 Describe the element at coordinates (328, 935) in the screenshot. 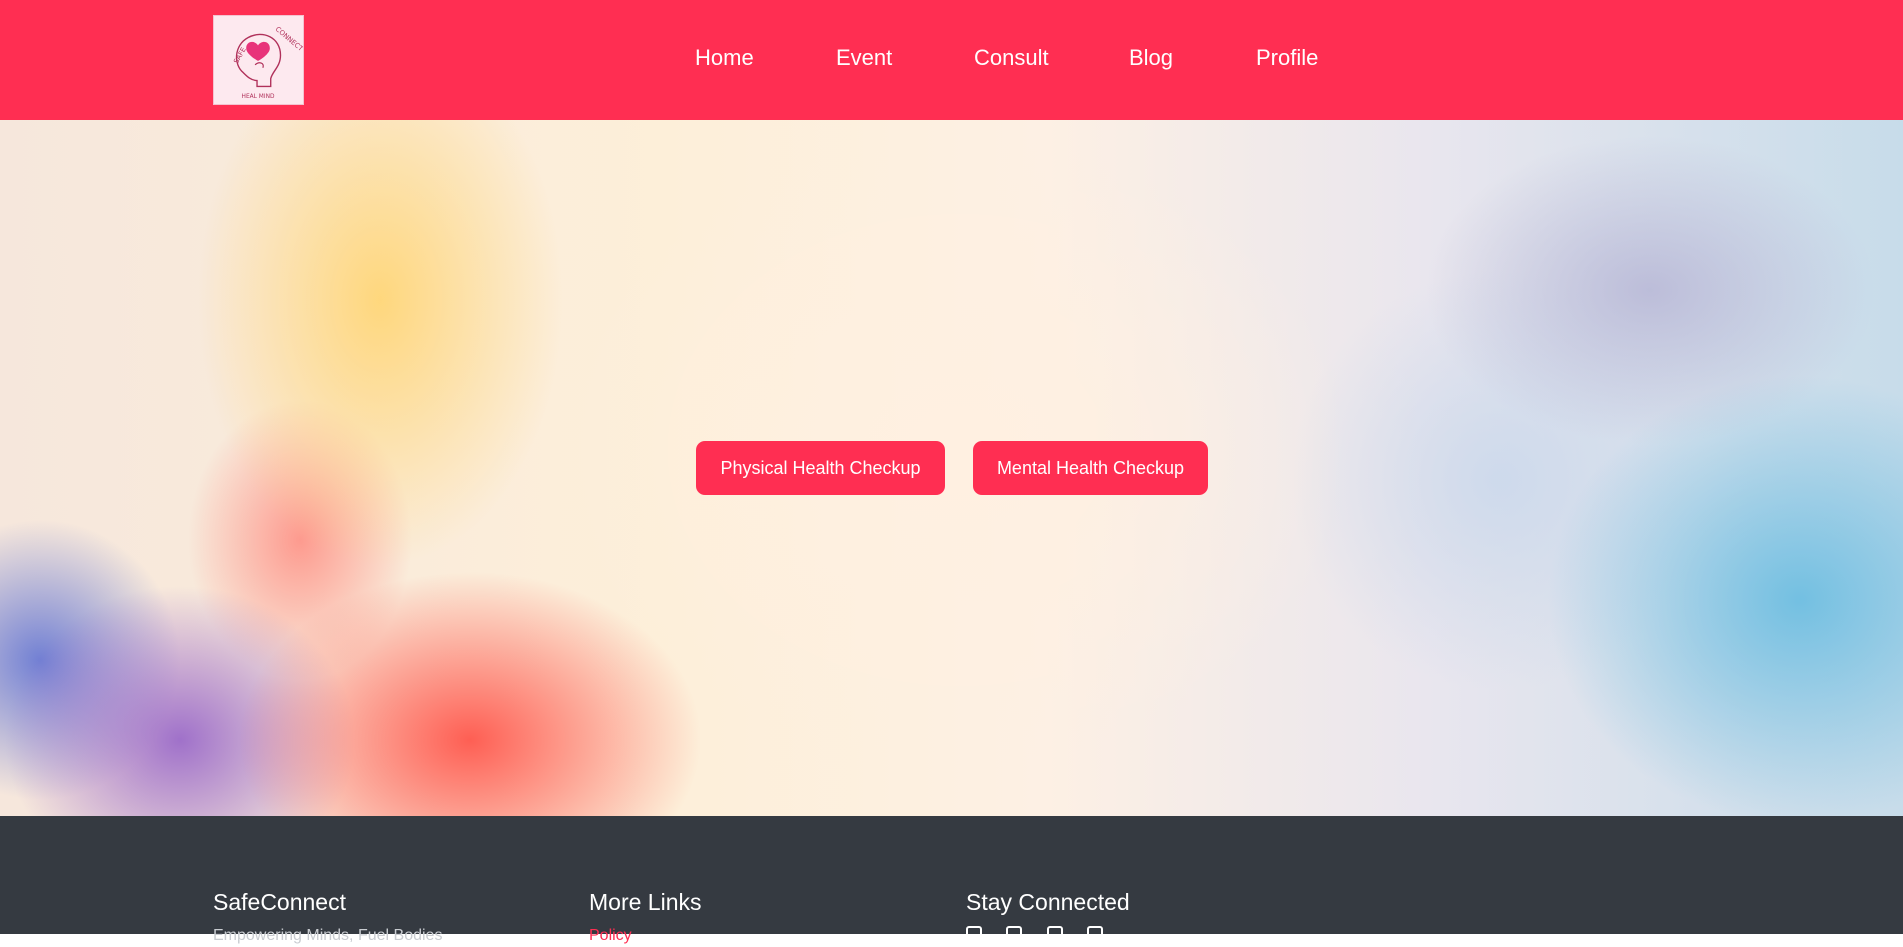

I see `footer-tagline: Empowering Minds, Fuel Bodies` at that location.